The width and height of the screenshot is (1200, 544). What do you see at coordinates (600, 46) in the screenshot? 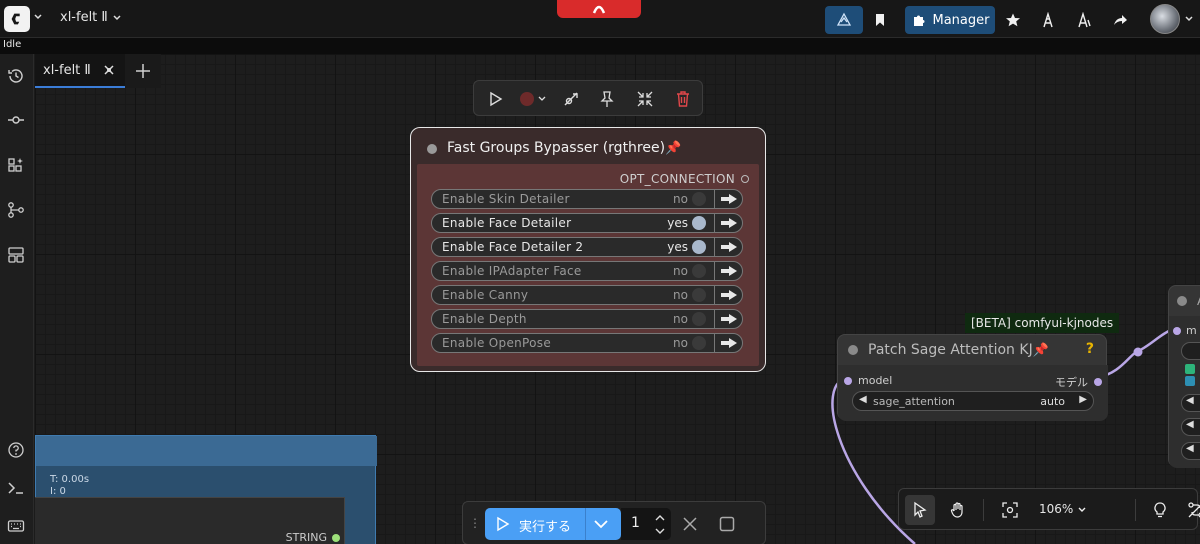
I see `status-bar: Idle` at bounding box center [600, 46].